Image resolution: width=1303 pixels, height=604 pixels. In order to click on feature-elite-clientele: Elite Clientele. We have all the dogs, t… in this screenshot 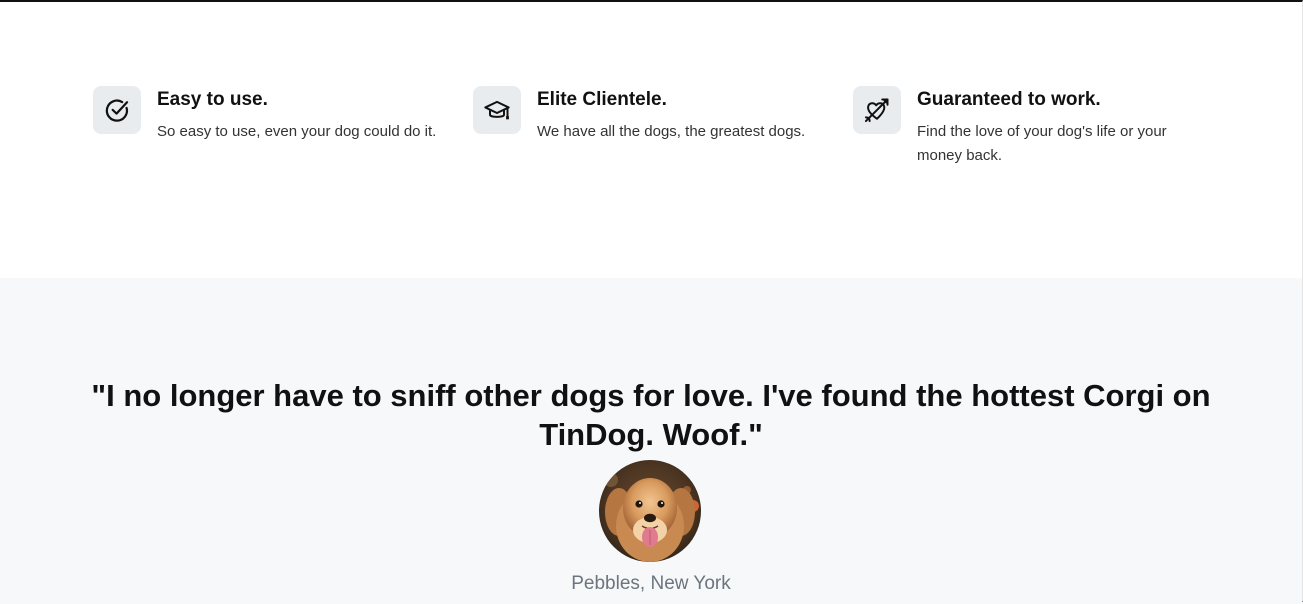, I will do `click(653, 115)`.